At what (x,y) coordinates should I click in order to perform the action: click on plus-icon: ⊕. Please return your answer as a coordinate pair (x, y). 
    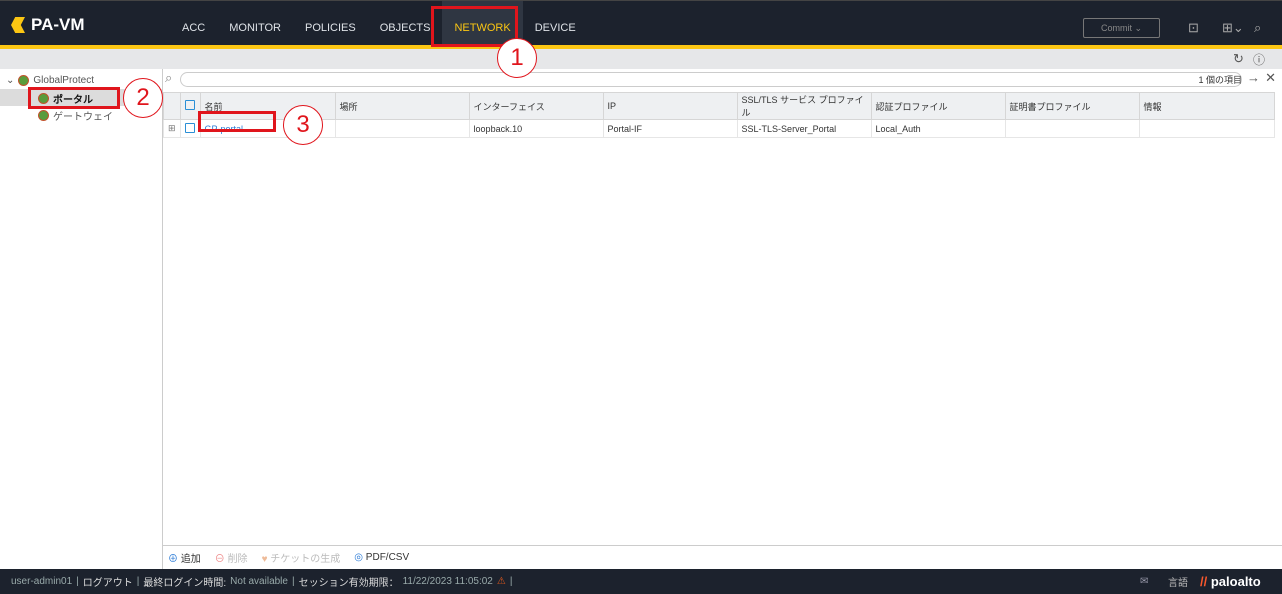
    Looking at the image, I should click on (173, 559).